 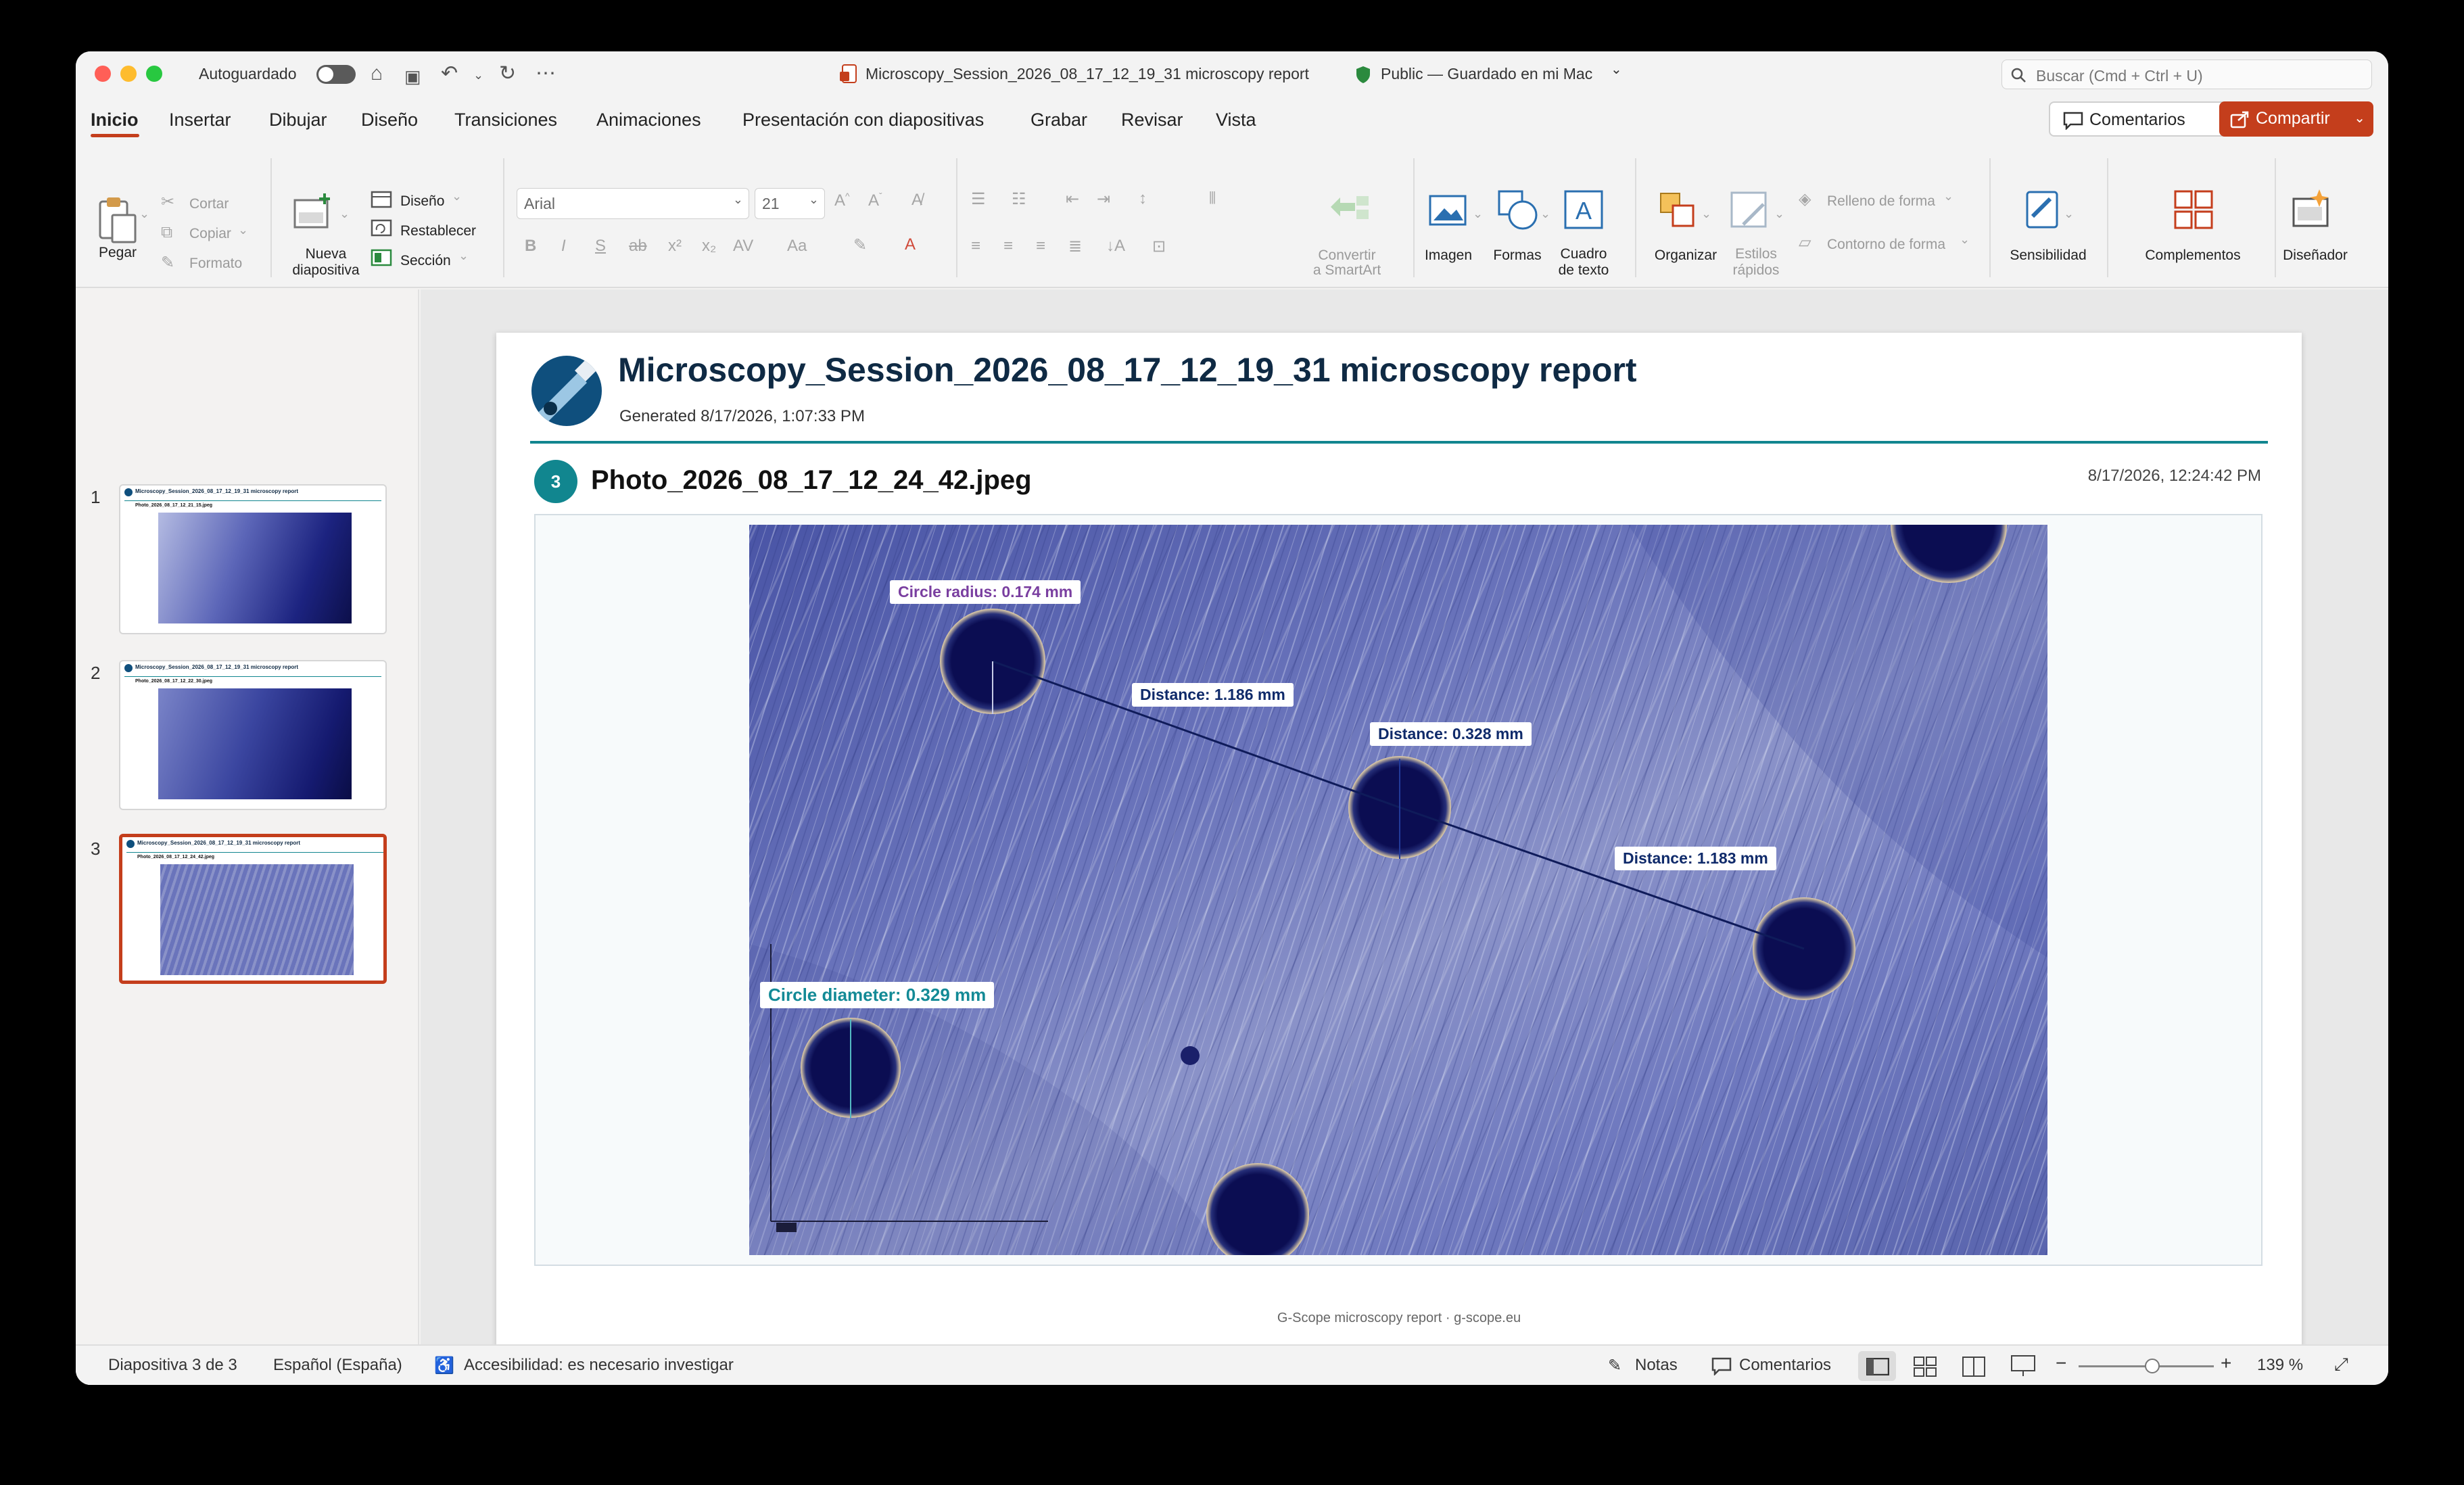 I want to click on undo-dropdown-icon: ⌄, so click(x=478, y=75).